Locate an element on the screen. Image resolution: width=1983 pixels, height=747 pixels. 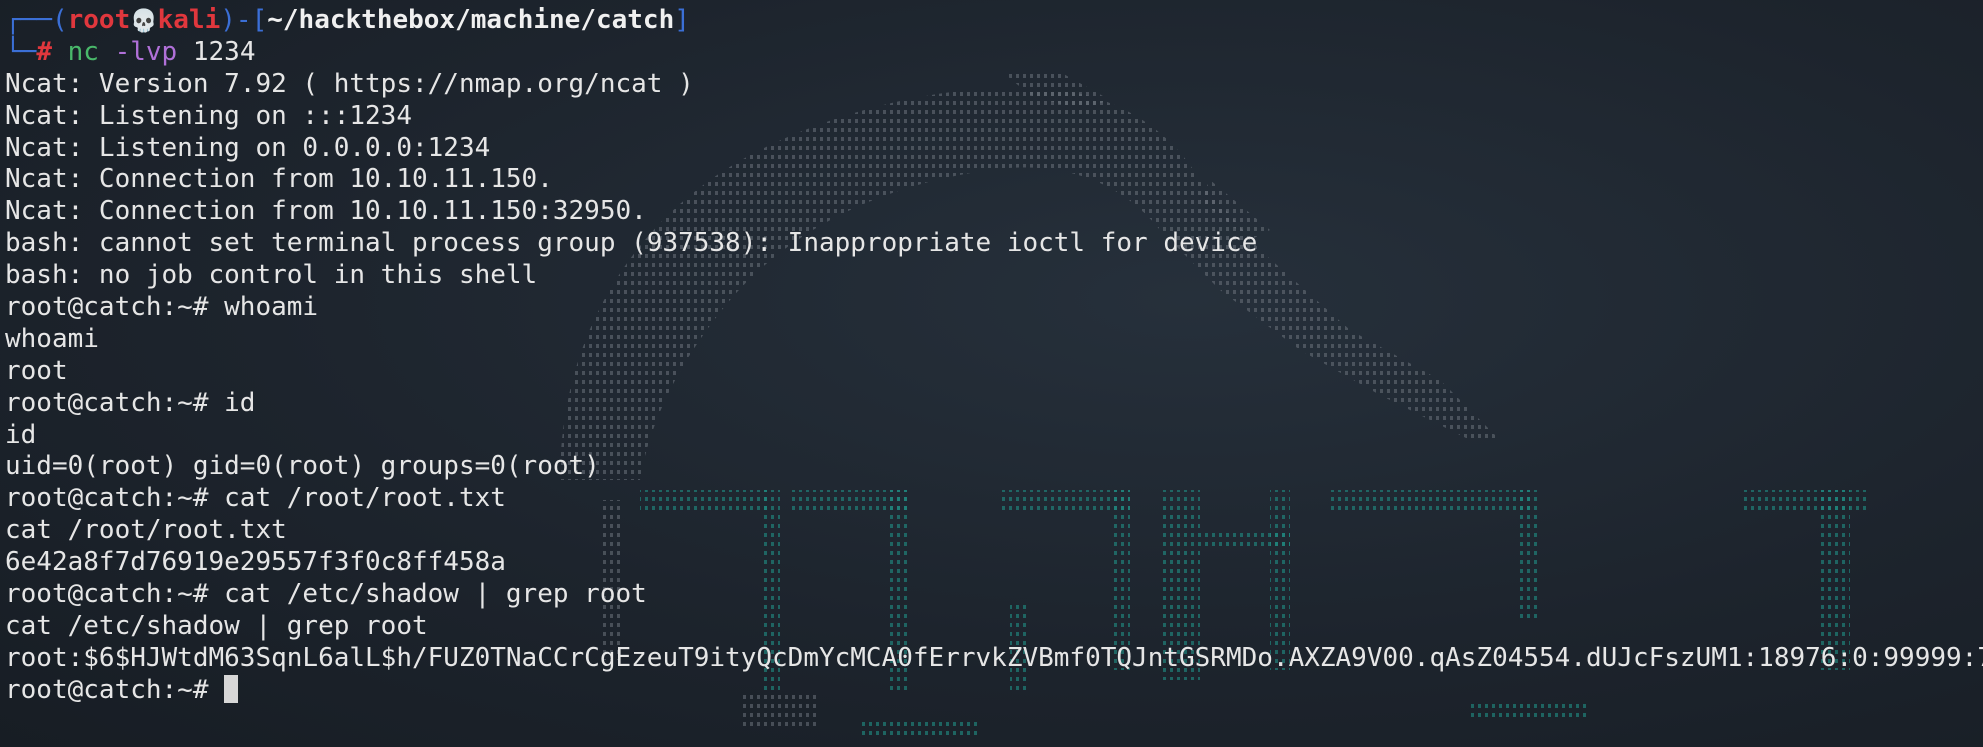
prompt-box-bottom: └─ is located at coordinates (21, 51).